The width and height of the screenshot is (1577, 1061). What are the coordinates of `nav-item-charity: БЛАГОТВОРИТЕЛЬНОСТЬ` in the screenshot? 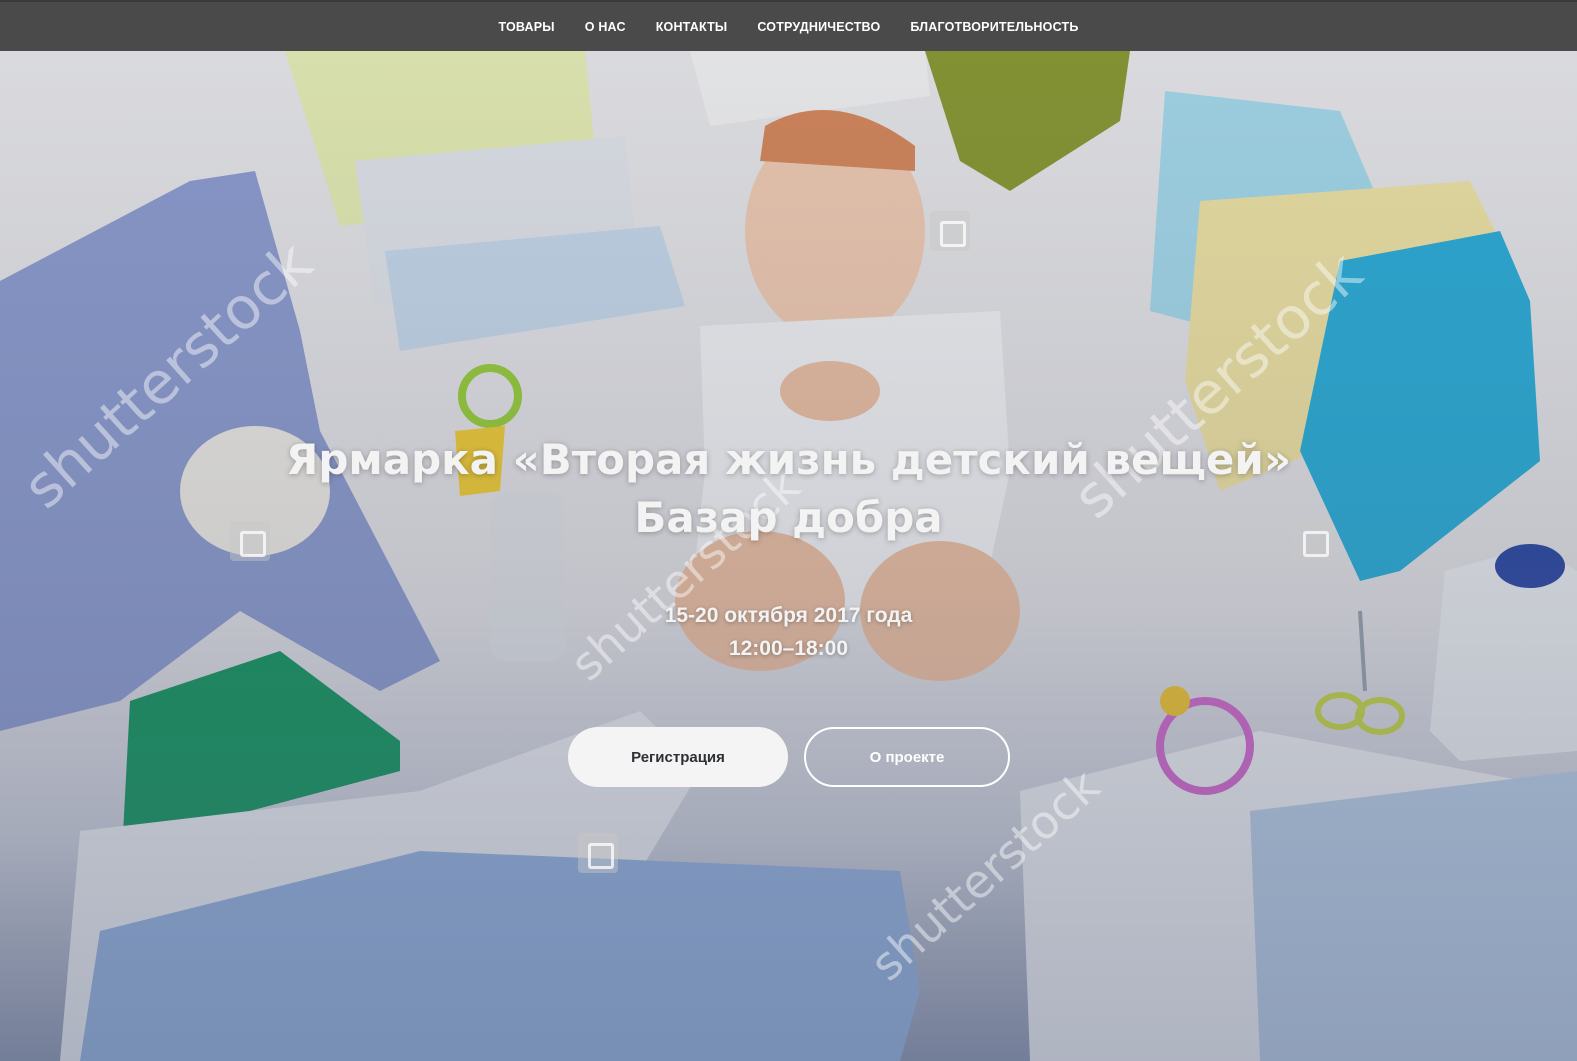 It's located at (994, 27).